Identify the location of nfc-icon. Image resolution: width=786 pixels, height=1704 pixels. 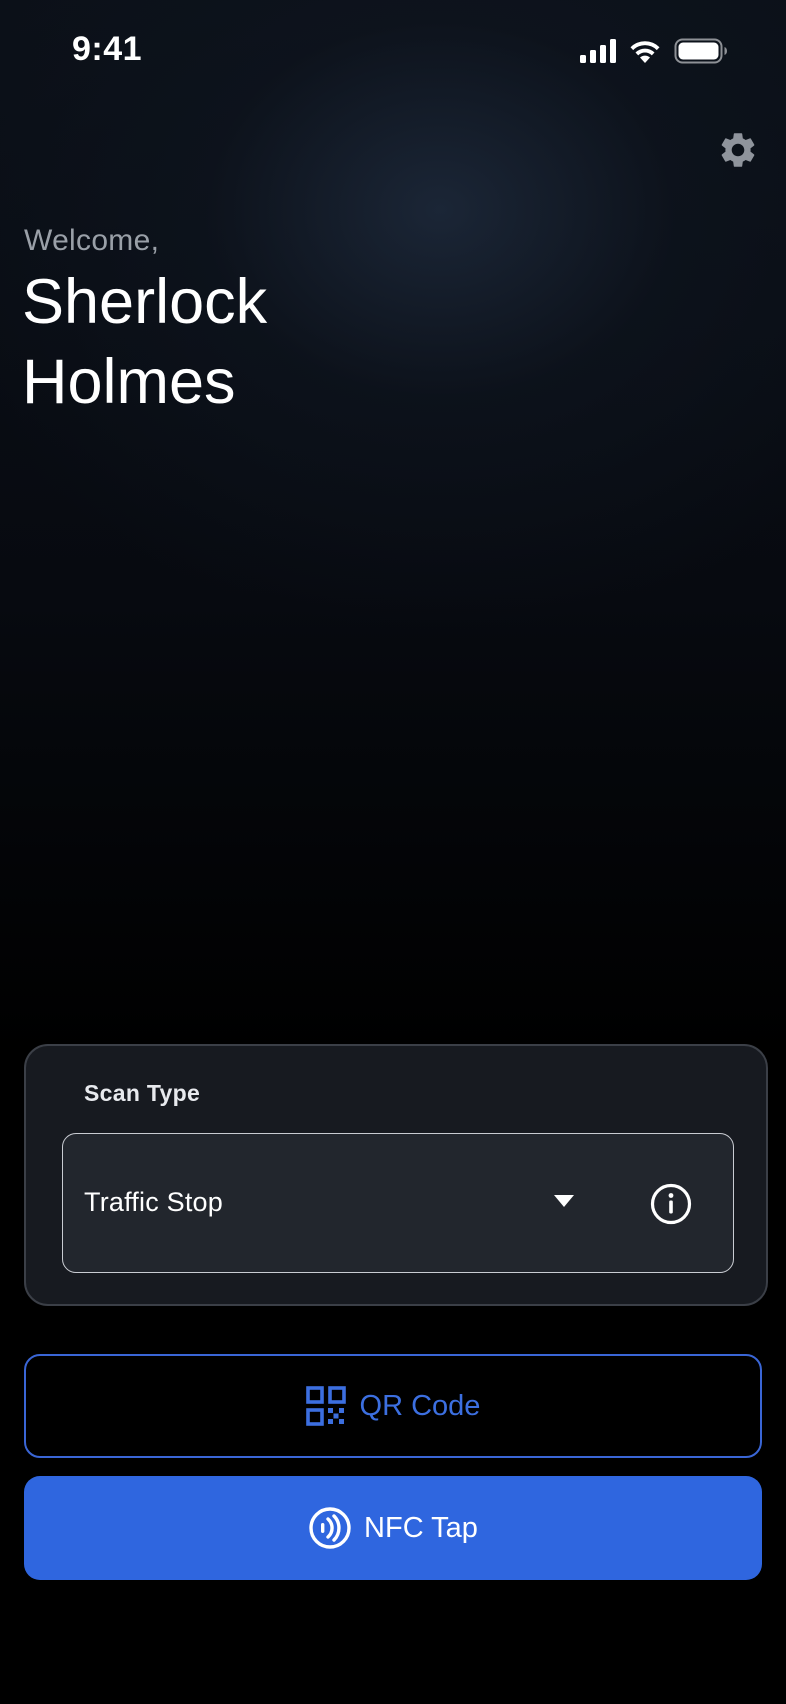
(330, 1528).